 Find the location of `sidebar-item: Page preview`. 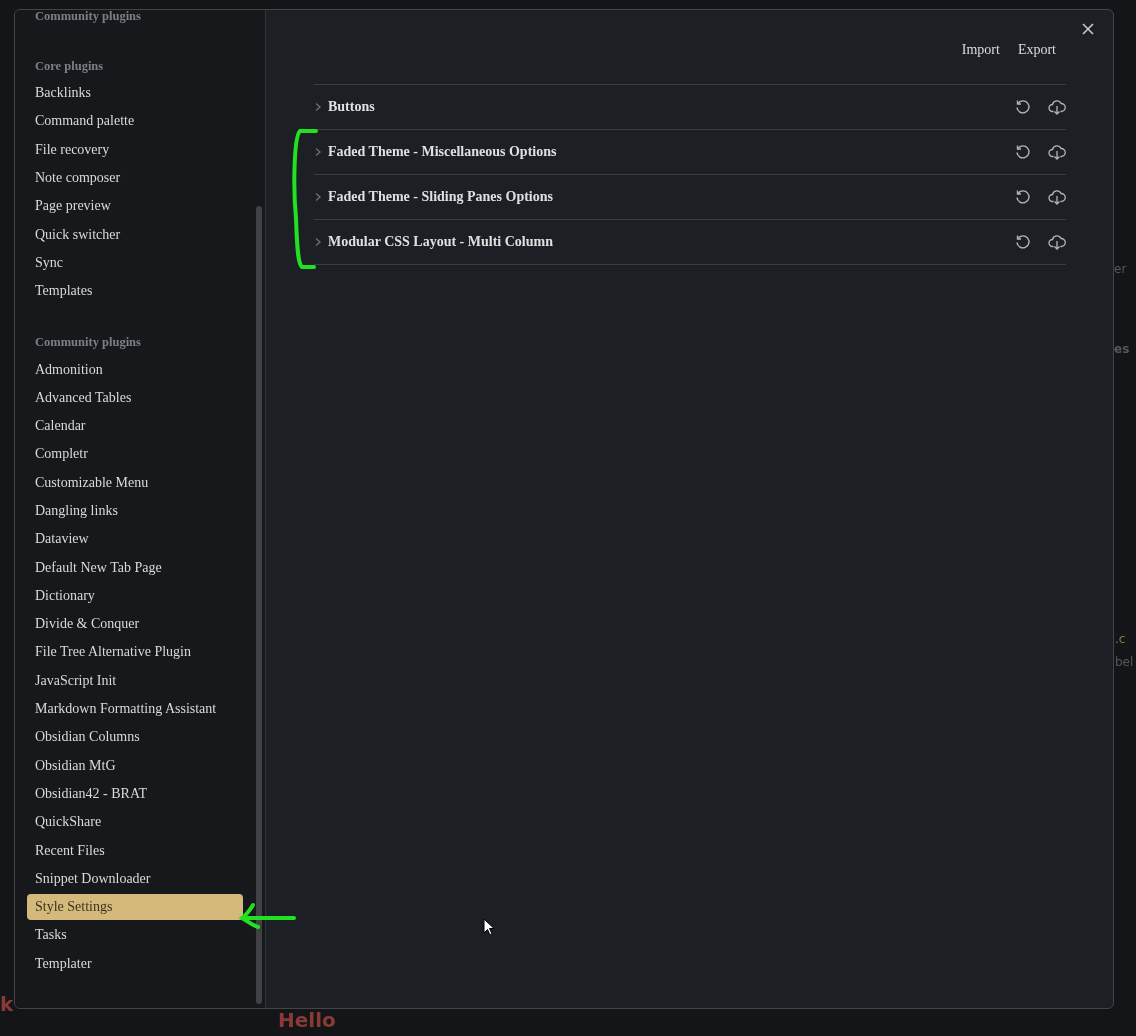

sidebar-item: Page preview is located at coordinates (135, 206).